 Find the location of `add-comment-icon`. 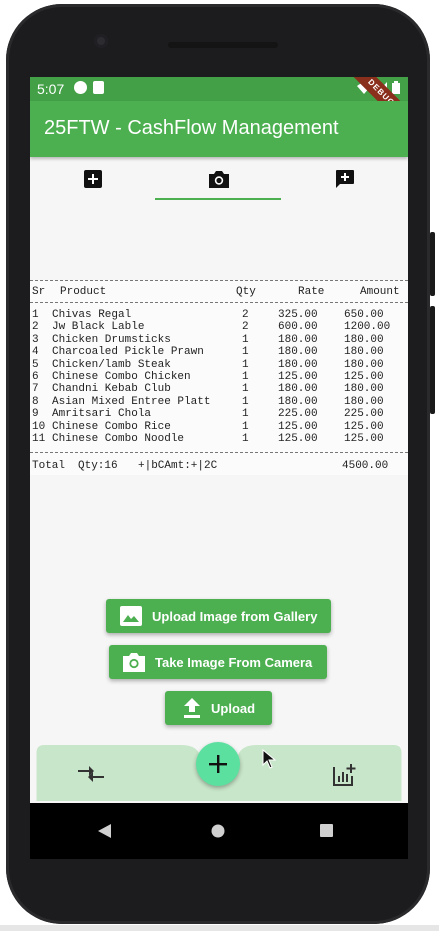

add-comment-icon is located at coordinates (345, 179).